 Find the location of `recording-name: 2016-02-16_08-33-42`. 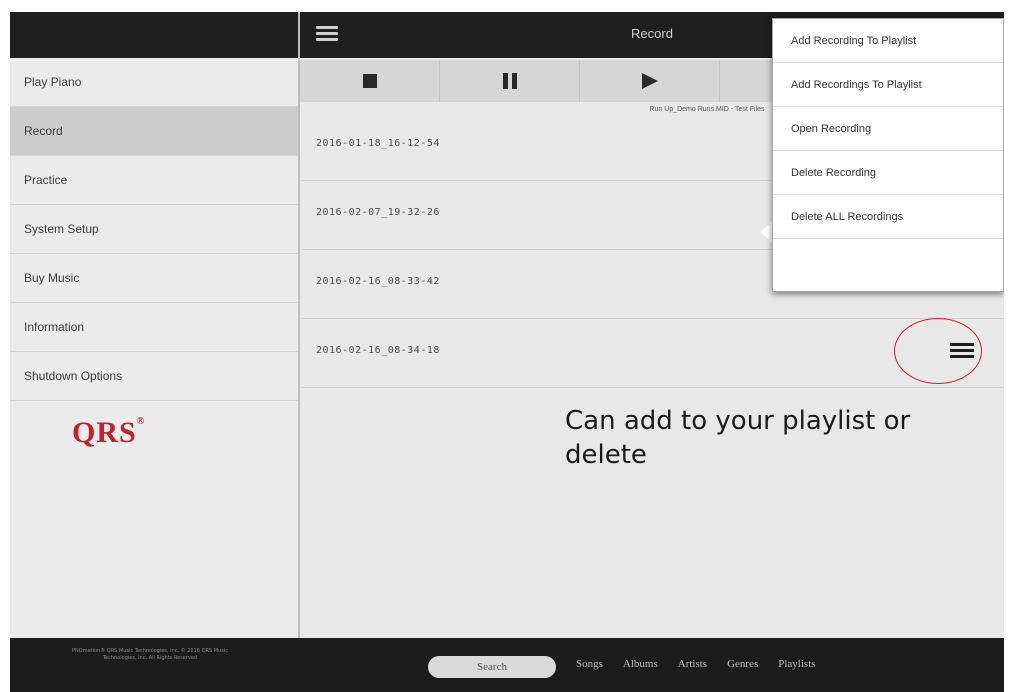

recording-name: 2016-02-16_08-33-42 is located at coordinates (378, 281).